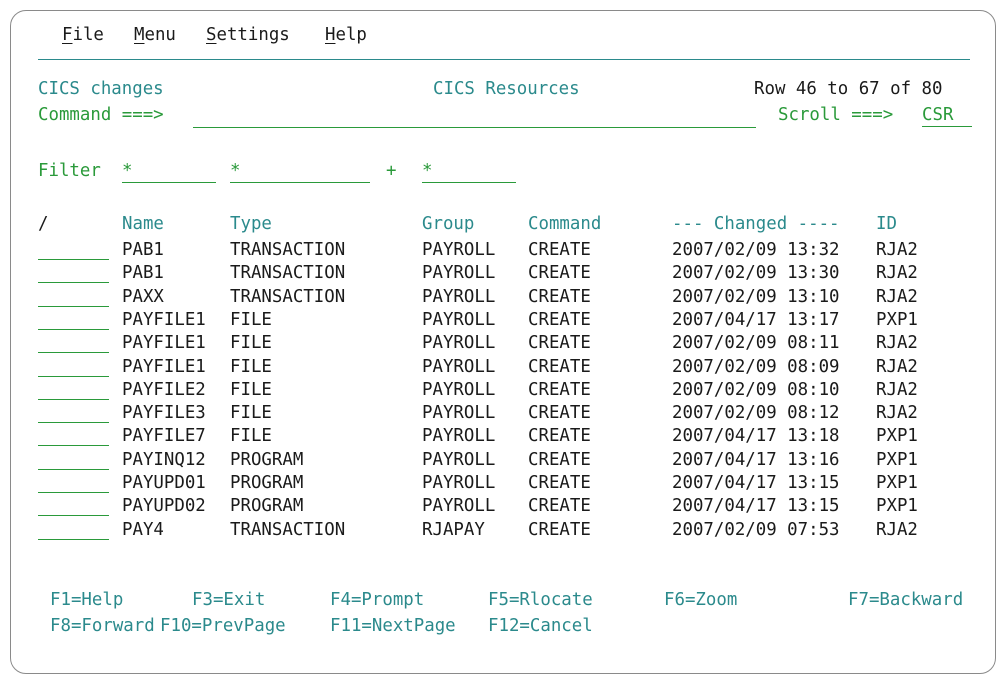  What do you see at coordinates (756, 389) in the screenshot?
I see `cell-changed: 2007/02/09 08:10` at bounding box center [756, 389].